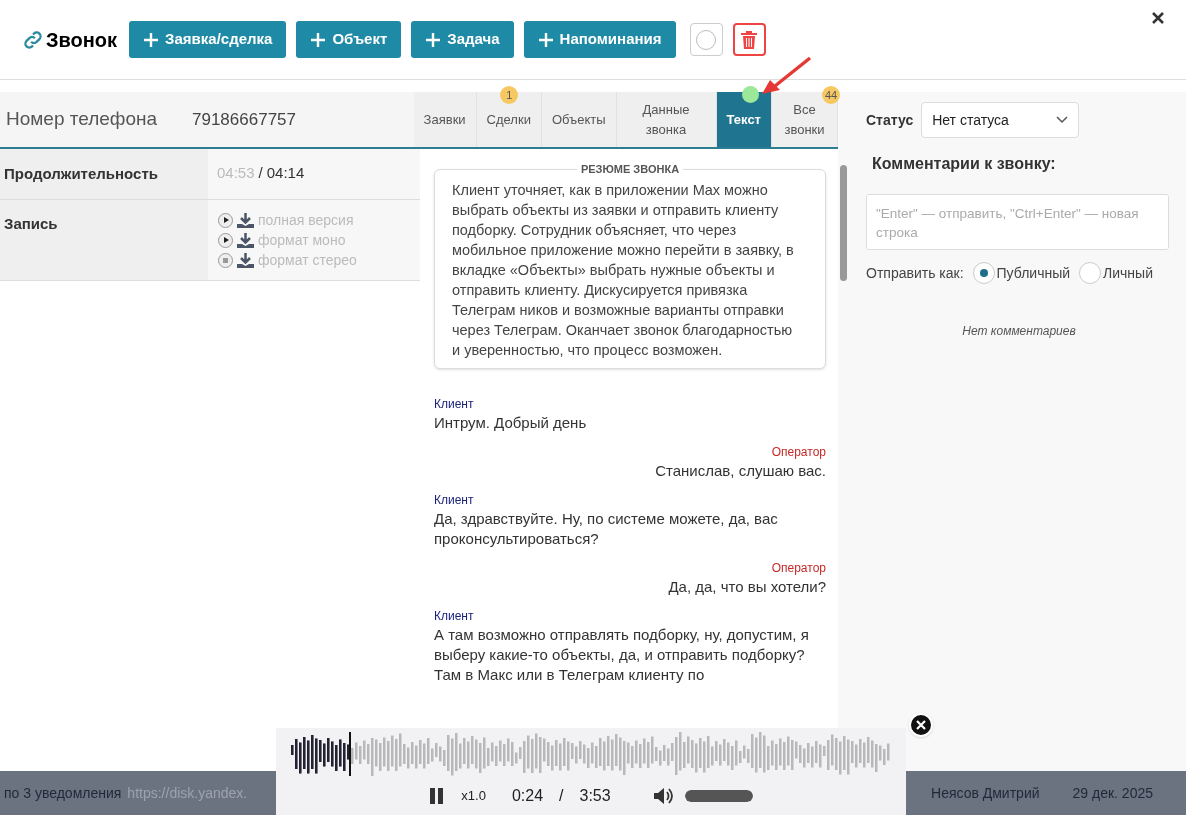 This screenshot has width=1186, height=815. Describe the element at coordinates (509, 95) in the screenshot. I see `count-badge: 1` at that location.